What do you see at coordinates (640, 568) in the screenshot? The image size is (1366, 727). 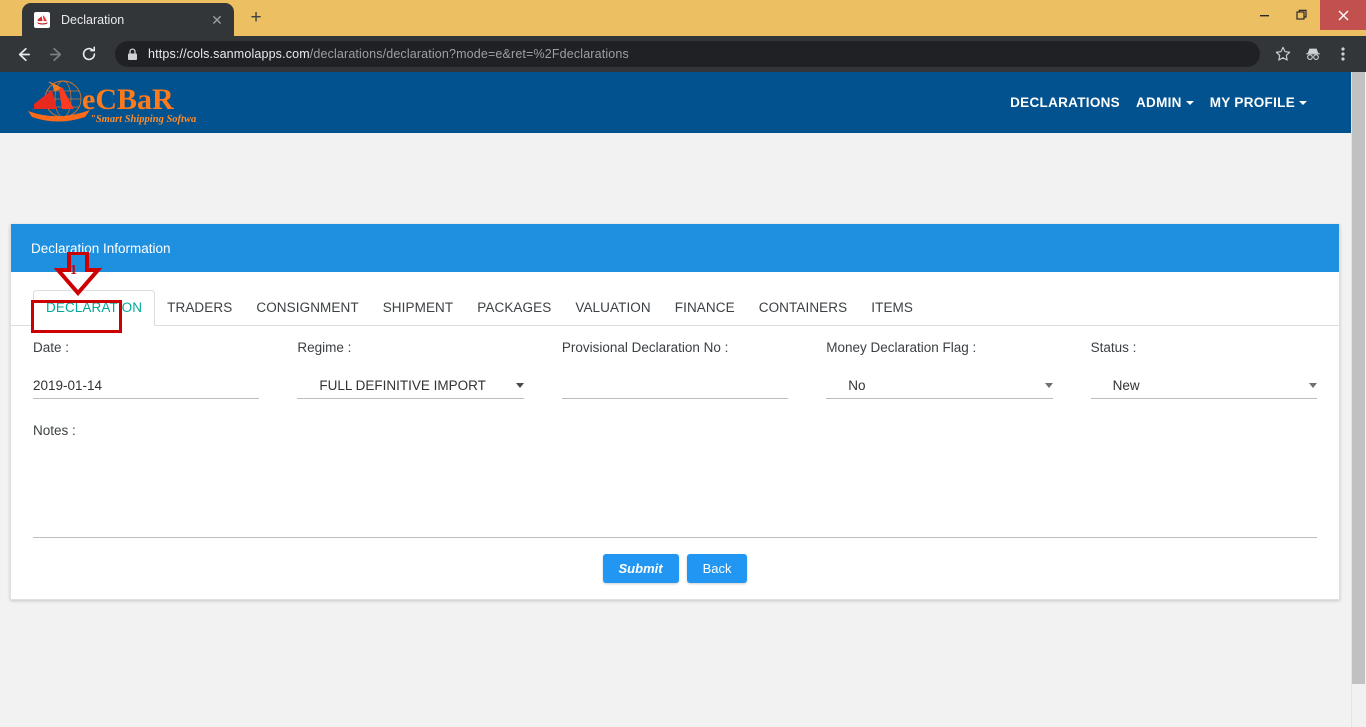 I see `submit-button: Submit` at bounding box center [640, 568].